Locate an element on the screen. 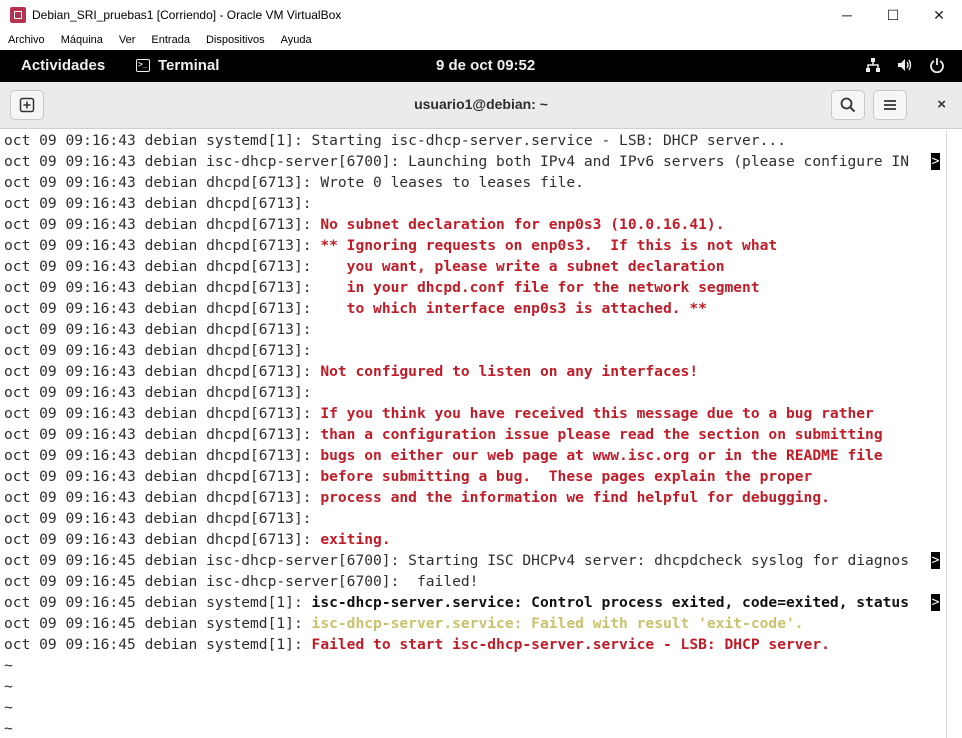  menu-maquina: Máquina is located at coordinates (82, 40).